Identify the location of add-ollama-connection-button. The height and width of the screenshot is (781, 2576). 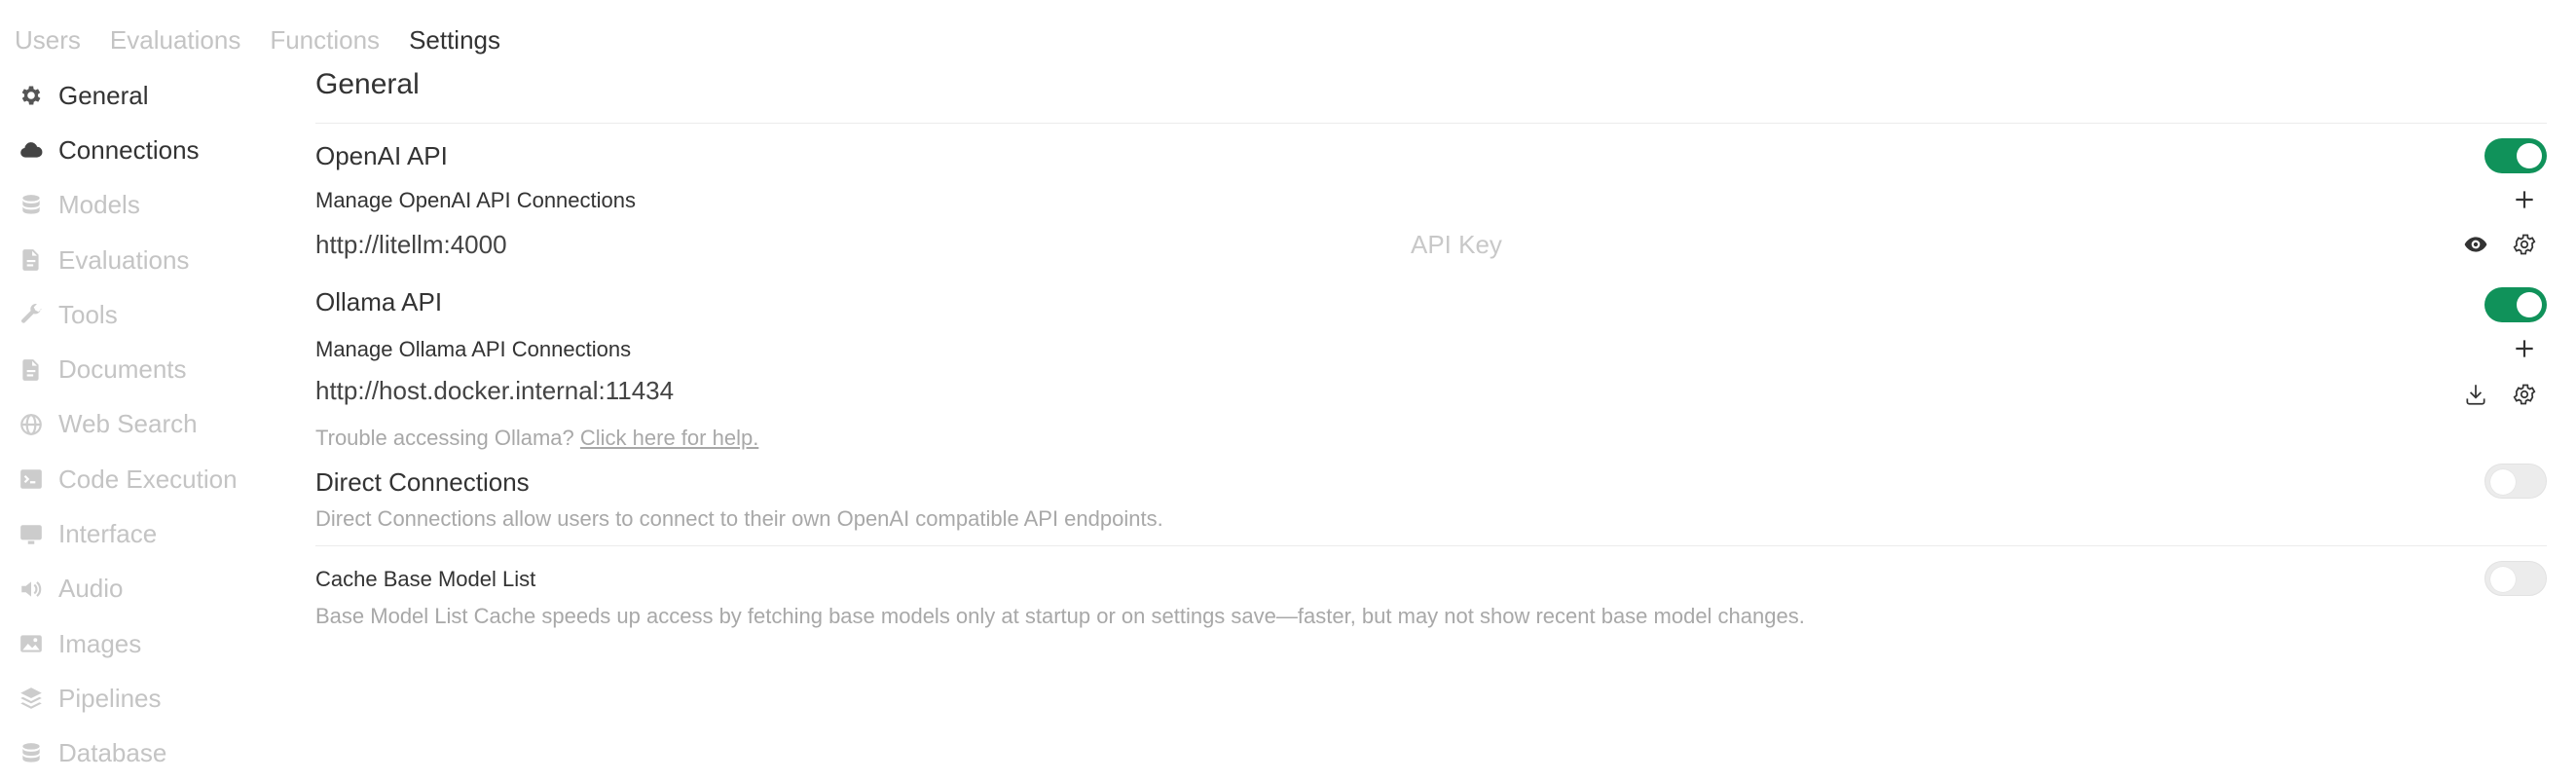
(2524, 349).